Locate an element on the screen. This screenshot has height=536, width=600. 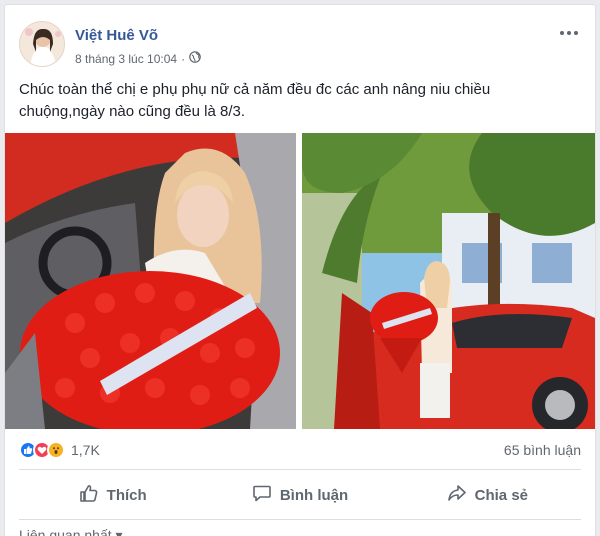
more-options-icon is located at coordinates (569, 33).